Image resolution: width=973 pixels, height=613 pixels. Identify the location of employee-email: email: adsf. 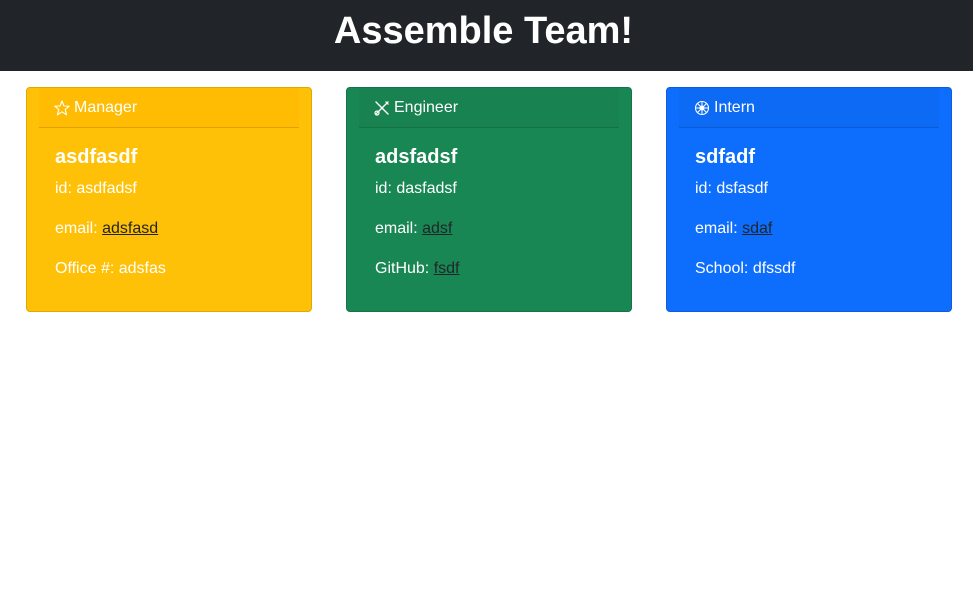
(503, 229).